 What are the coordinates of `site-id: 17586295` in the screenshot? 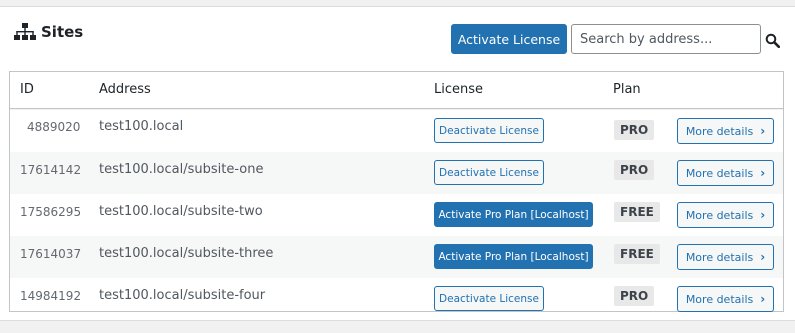 It's located at (51, 212).